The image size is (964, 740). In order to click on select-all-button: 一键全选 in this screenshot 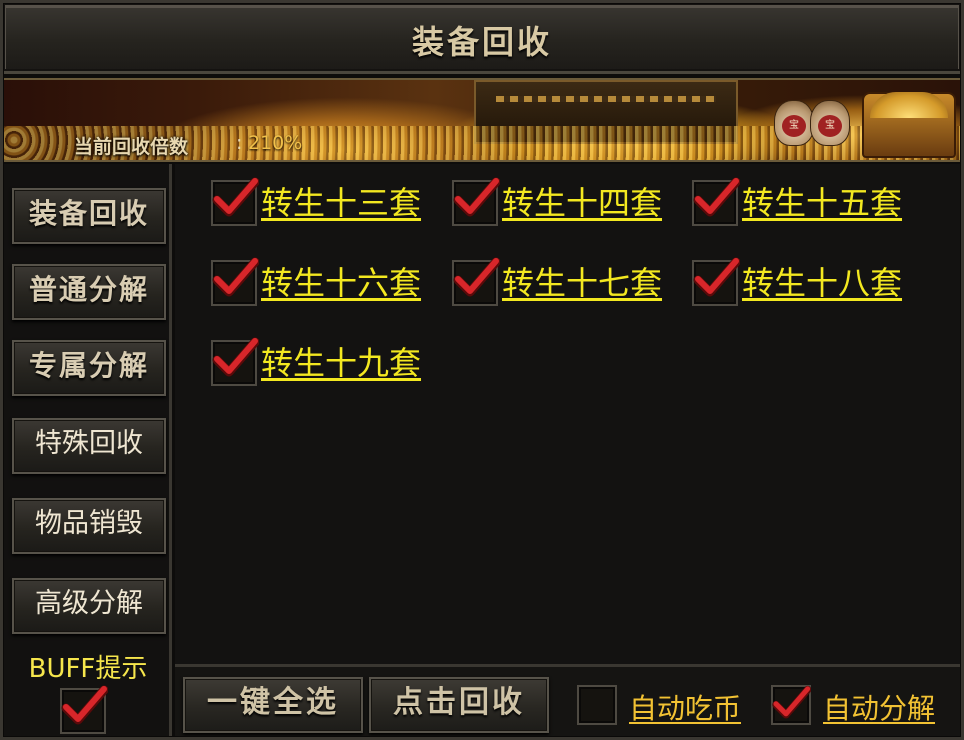, I will do `click(273, 705)`.